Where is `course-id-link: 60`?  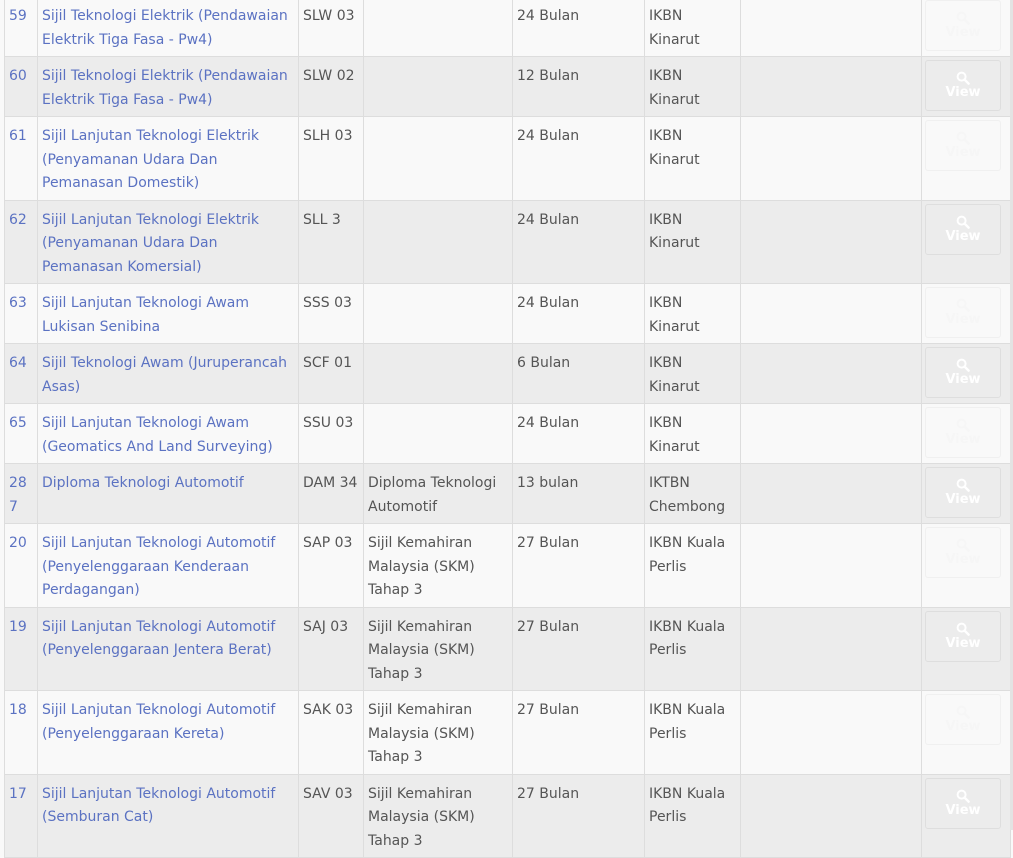
course-id-link: 60 is located at coordinates (18, 76).